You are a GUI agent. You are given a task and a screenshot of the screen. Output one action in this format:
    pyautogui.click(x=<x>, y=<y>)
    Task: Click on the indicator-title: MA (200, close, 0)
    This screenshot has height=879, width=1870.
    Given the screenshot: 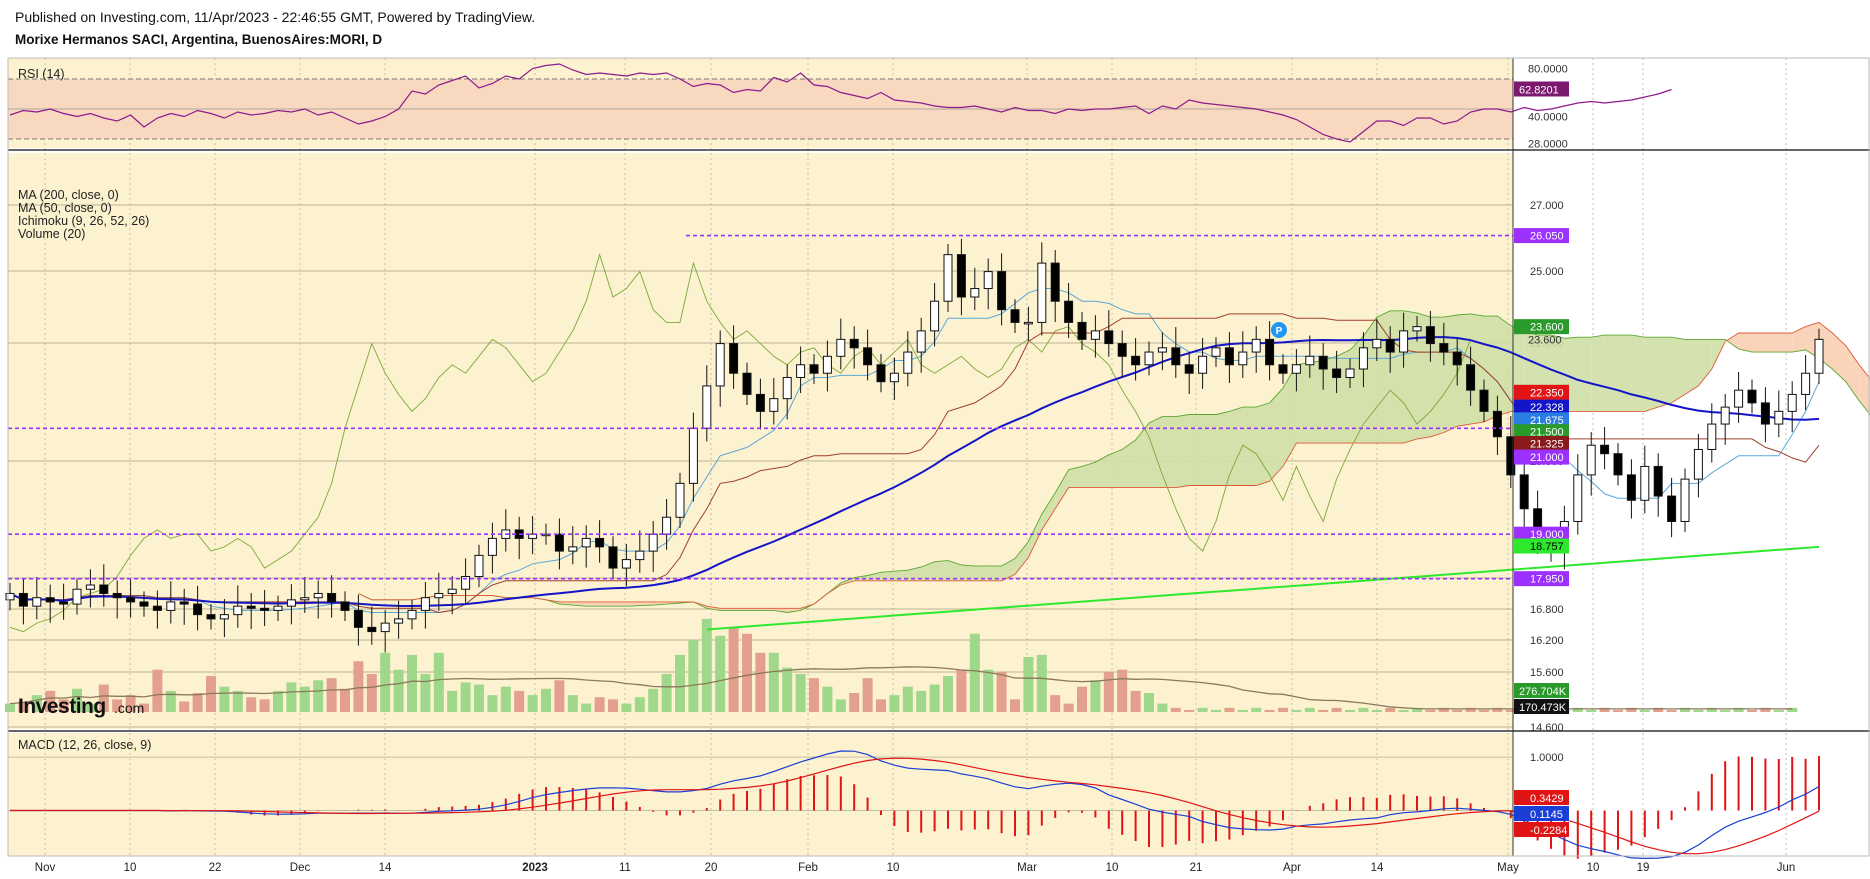 What is the action you would take?
    pyautogui.click(x=68, y=195)
    